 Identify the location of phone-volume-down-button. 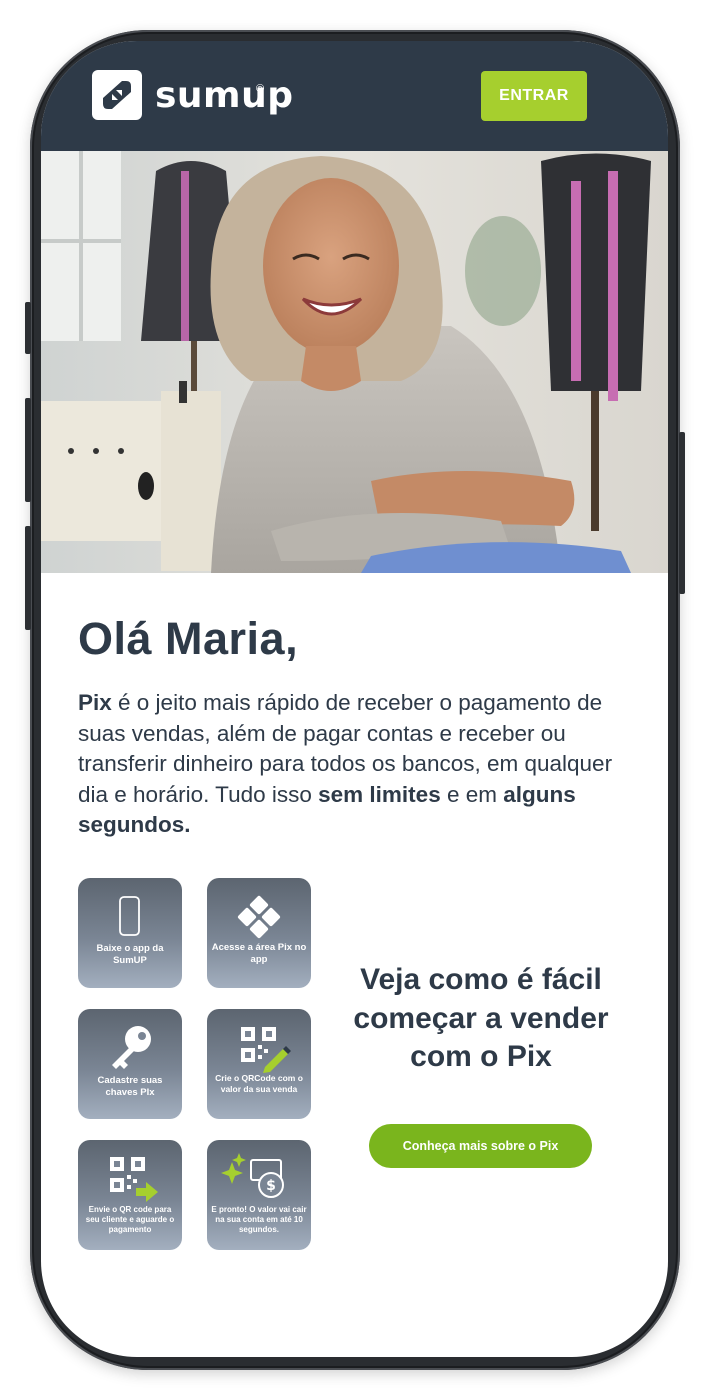
(28, 578).